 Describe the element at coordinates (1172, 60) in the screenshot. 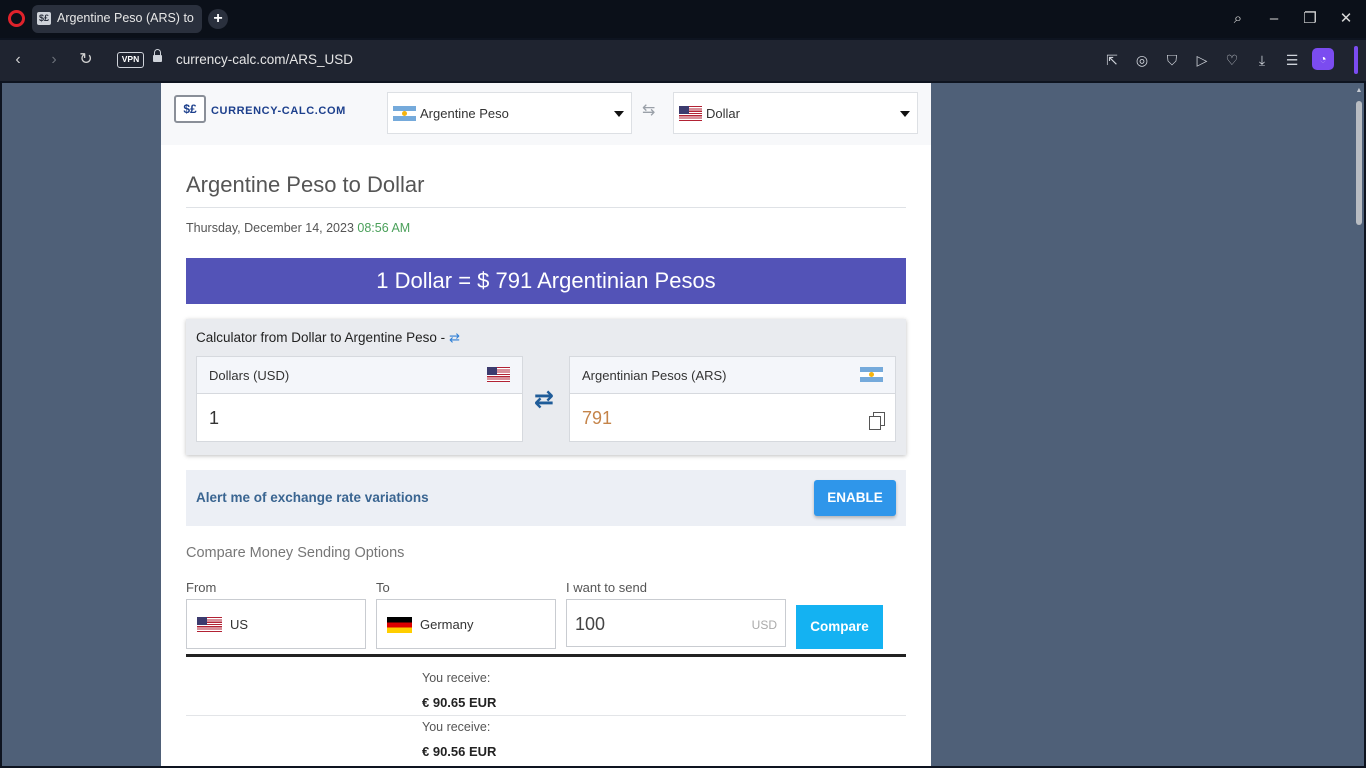

I see `shield-icon: ⛉` at that location.